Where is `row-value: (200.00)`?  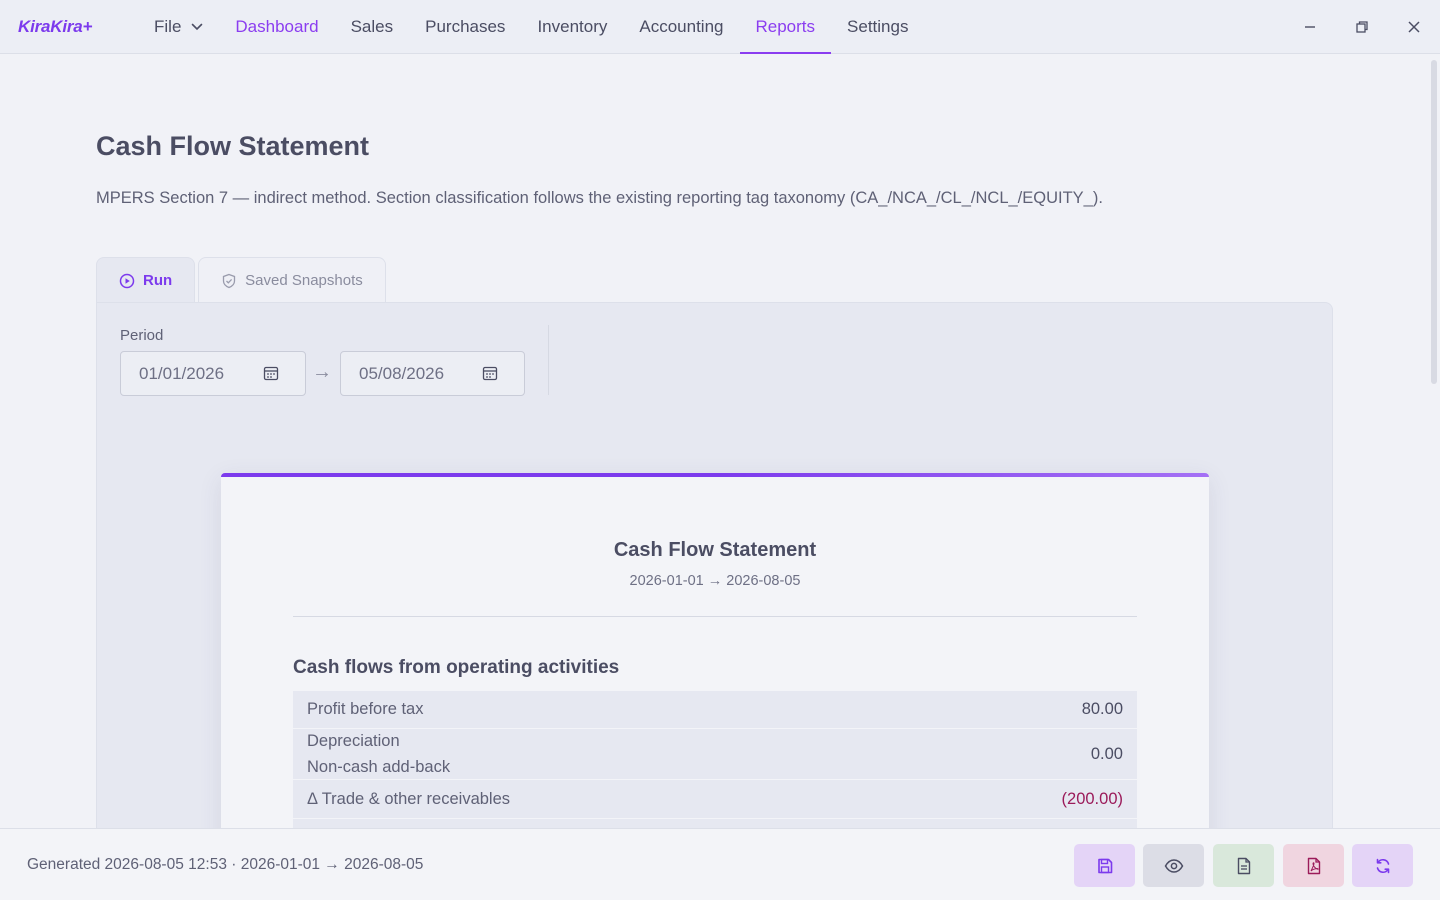 row-value: (200.00) is located at coordinates (1092, 798).